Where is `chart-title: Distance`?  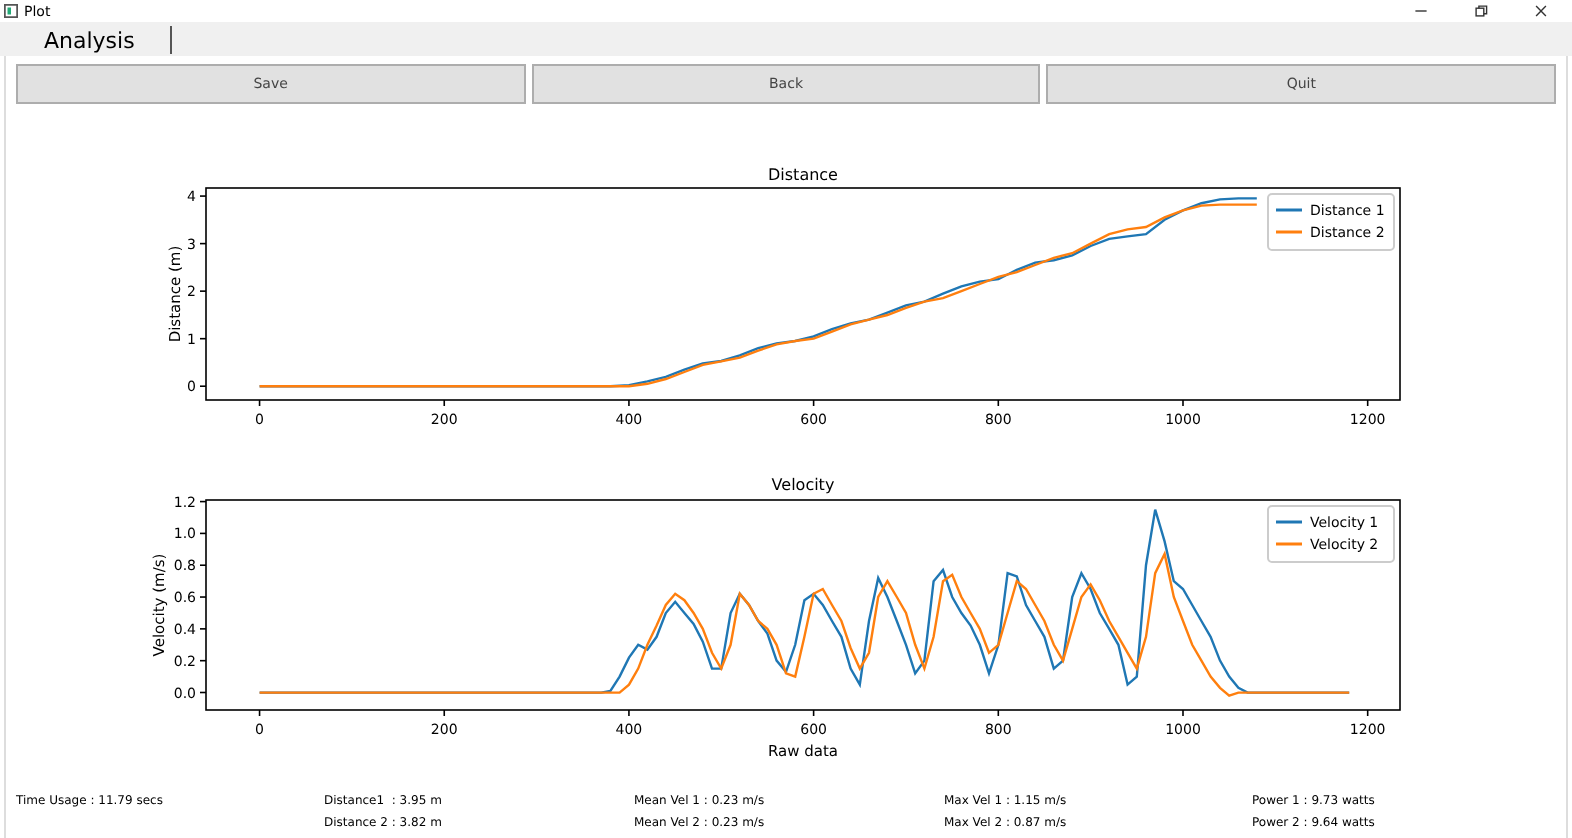 chart-title: Distance is located at coordinates (803, 175).